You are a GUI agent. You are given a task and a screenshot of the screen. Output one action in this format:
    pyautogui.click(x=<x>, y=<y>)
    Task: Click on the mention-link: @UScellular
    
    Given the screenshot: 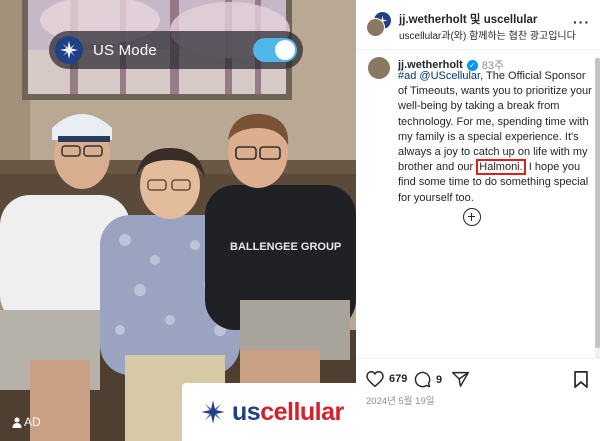 What is the action you would take?
    pyautogui.click(x=449, y=76)
    